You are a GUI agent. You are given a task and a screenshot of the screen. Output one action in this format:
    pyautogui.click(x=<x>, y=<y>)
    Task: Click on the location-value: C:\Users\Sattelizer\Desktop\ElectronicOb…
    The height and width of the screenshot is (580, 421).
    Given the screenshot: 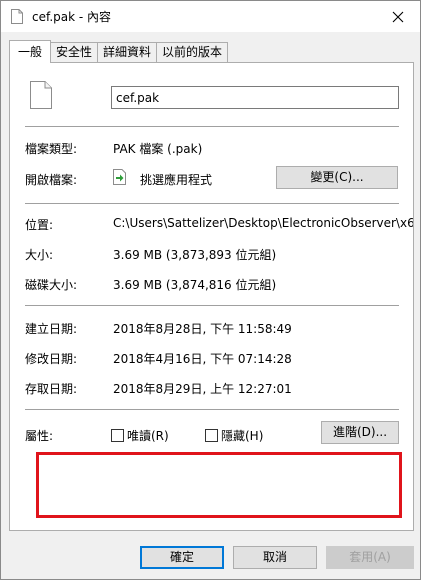 What is the action you would take?
    pyautogui.click(x=263, y=223)
    